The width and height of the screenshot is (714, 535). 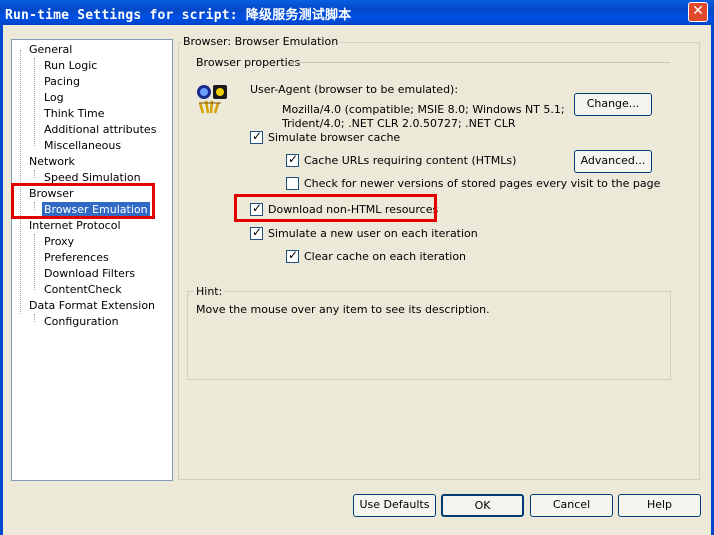 I want to click on simulate-cache-checkbox: ✓, so click(x=256, y=136).